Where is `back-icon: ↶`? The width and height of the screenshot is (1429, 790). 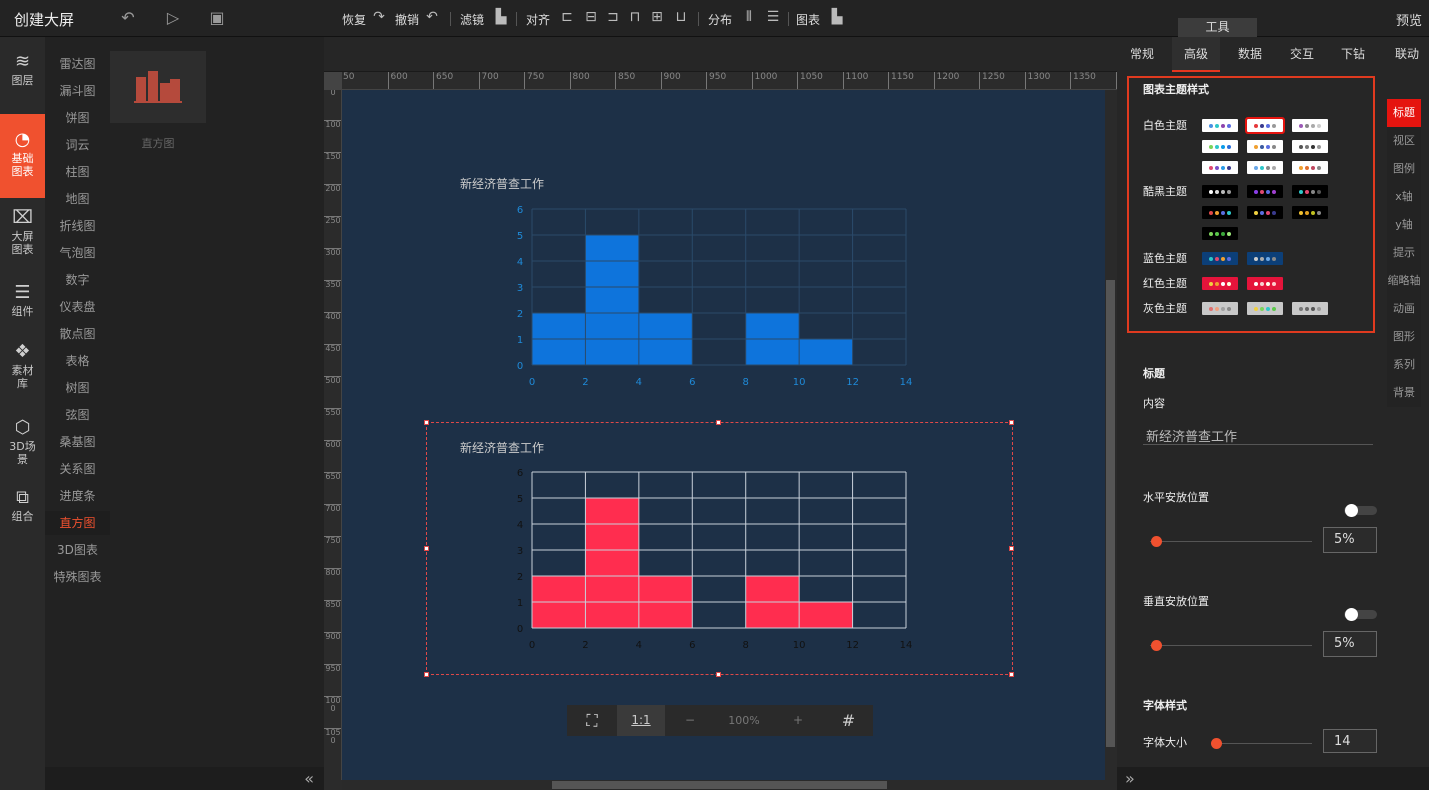
back-icon: ↶ is located at coordinates (128, 18).